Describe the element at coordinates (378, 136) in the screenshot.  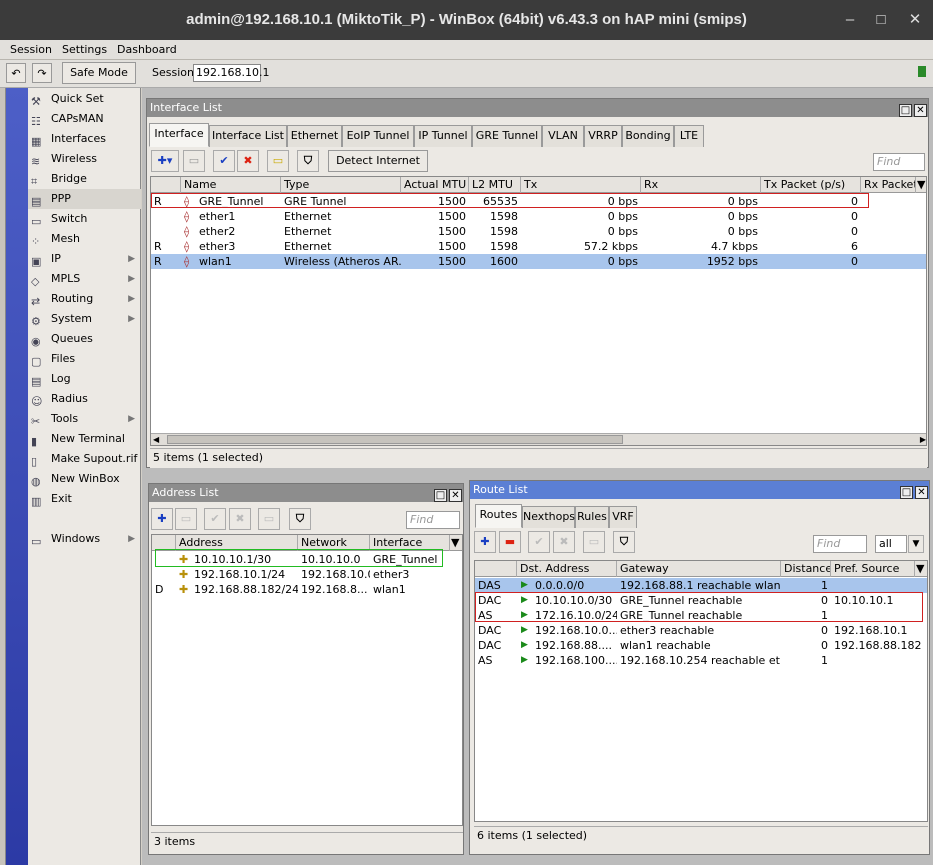
I see `tab-eoip-tunnel: EoIP Tunnel` at that location.